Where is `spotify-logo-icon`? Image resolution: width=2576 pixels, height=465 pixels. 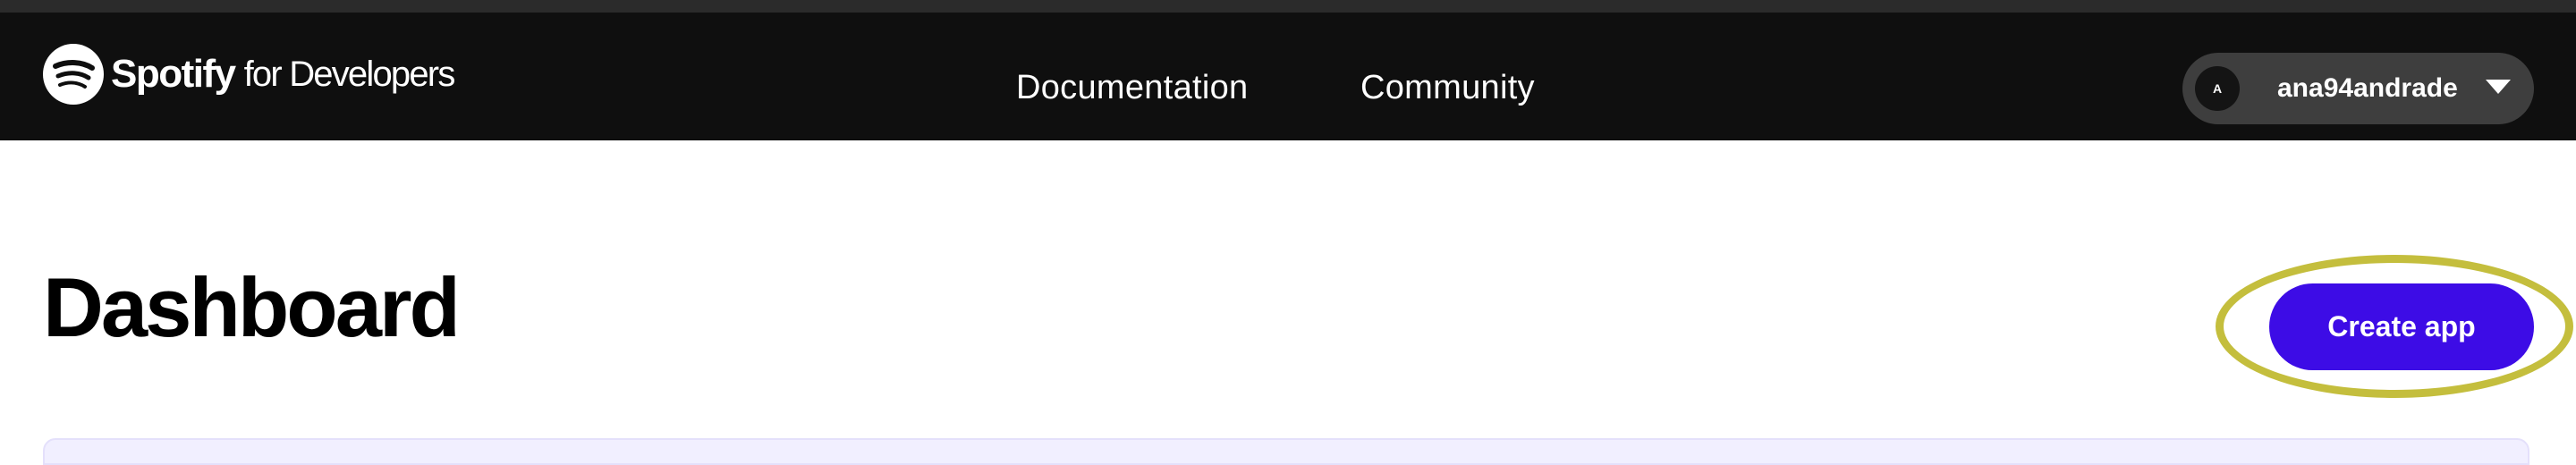
spotify-logo-icon is located at coordinates (73, 74).